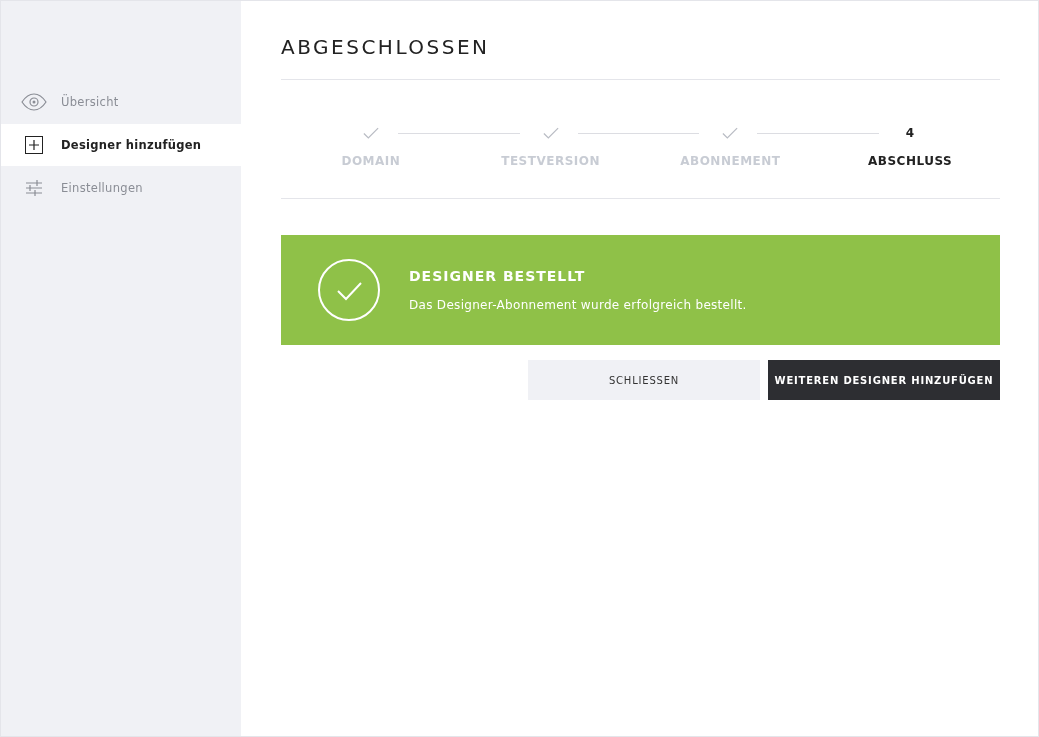 The image size is (1039, 737). What do you see at coordinates (644, 380) in the screenshot?
I see `close-button: SCHLIESSEN` at bounding box center [644, 380].